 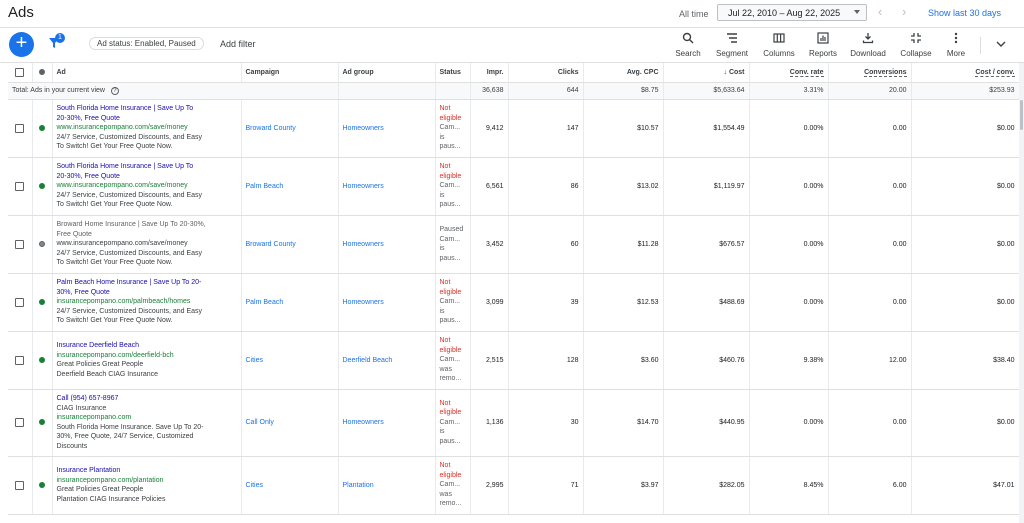 I want to click on ad-status-filter-chip: Ad status: Enabled, Paused, so click(x=146, y=43).